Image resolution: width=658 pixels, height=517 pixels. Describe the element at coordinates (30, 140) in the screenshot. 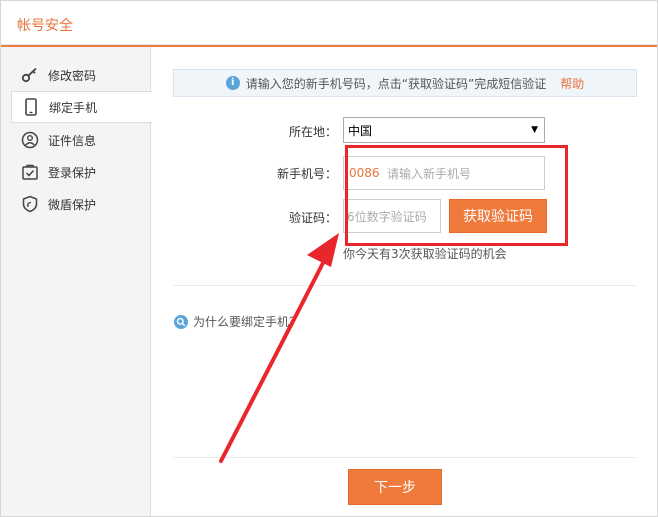

I see `id-card-icon` at that location.